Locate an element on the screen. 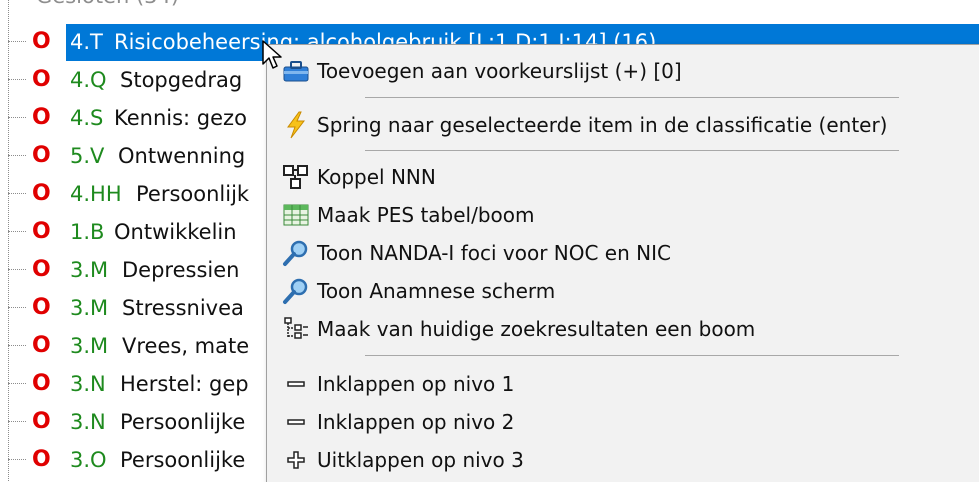  mouse-cursor-icon is located at coordinates (272, 54).